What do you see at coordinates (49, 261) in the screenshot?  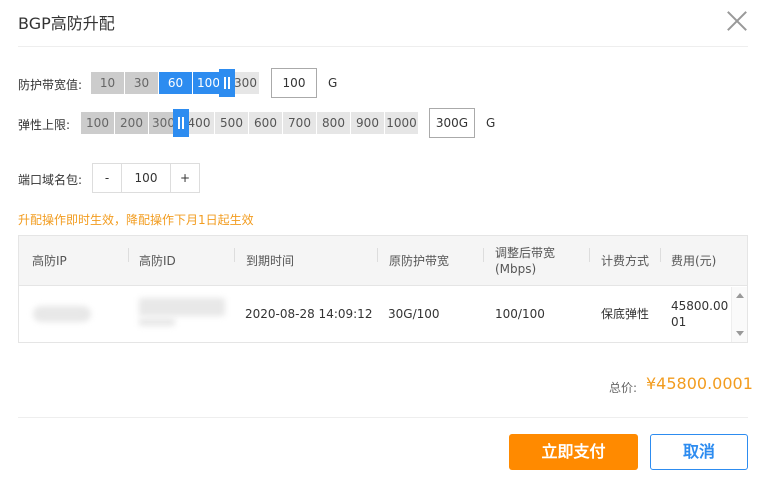 I see `th-ip: 高防IP` at bounding box center [49, 261].